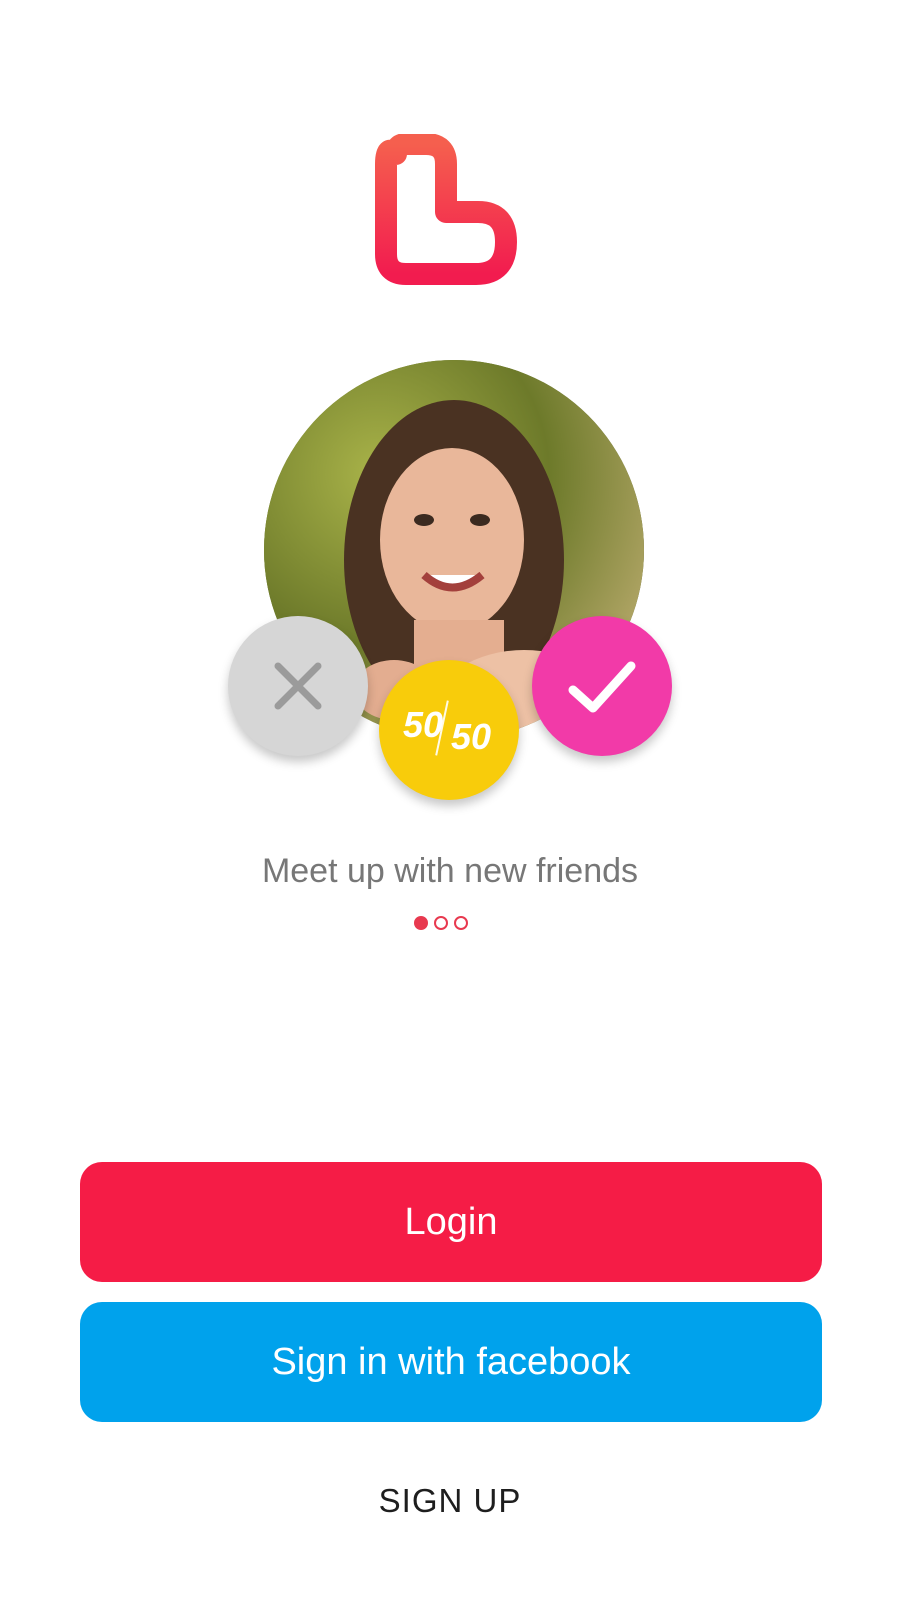 This screenshot has width=900, height=1600. What do you see at coordinates (449, 730) in the screenshot?
I see `fifty-fifty-button: 50 50` at bounding box center [449, 730].